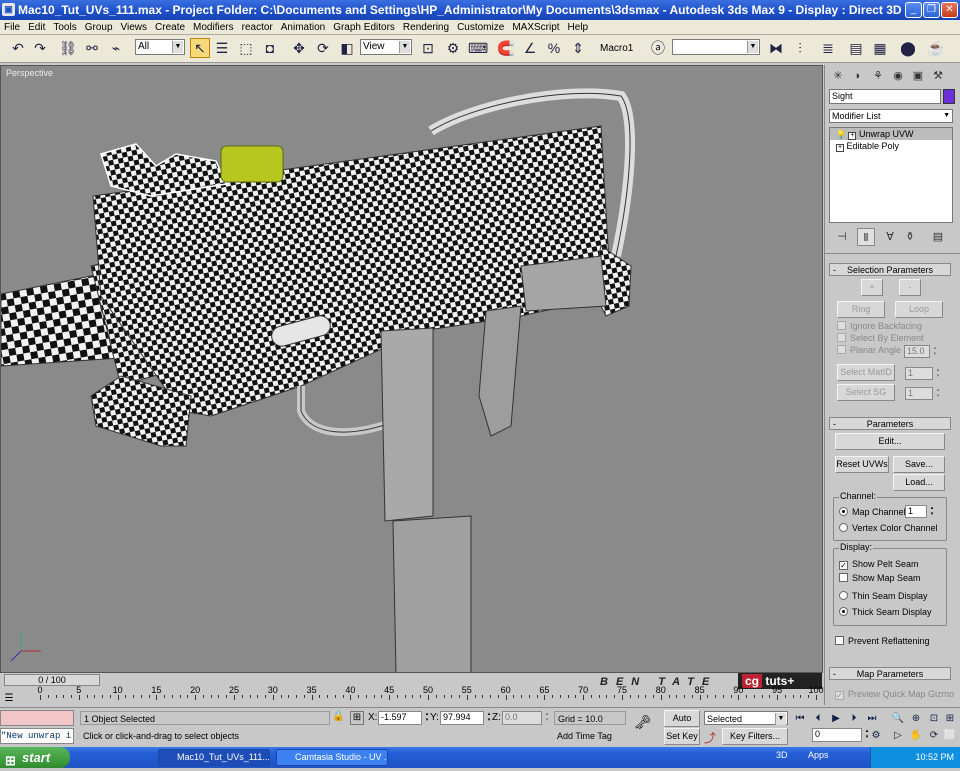 The image size is (960, 771). I want to click on minimize-button: _, so click(913, 10).